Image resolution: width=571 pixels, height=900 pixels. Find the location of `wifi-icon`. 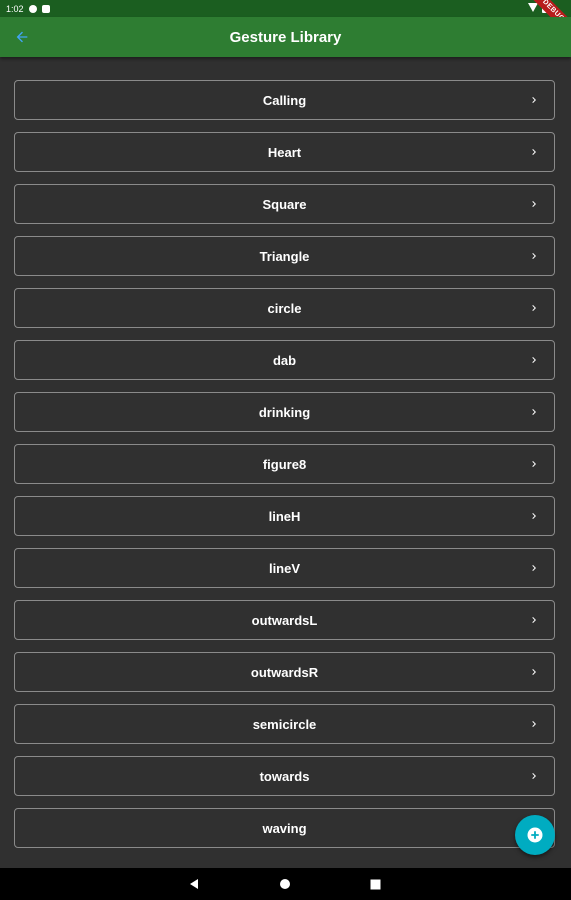

wifi-icon is located at coordinates (533, 7).